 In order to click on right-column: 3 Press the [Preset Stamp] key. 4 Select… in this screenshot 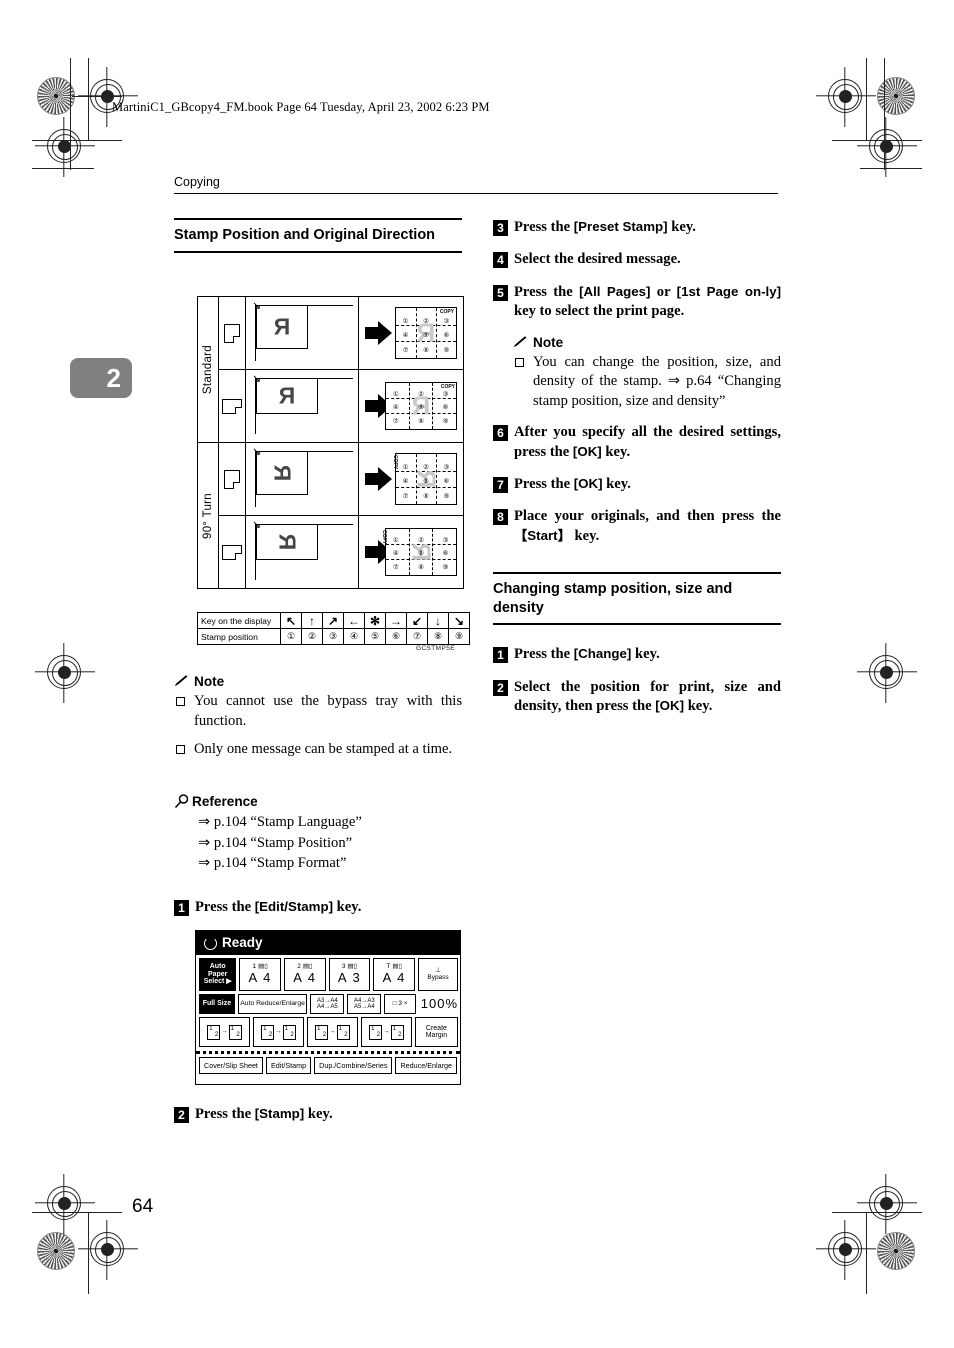, I will do `click(637, 474)`.